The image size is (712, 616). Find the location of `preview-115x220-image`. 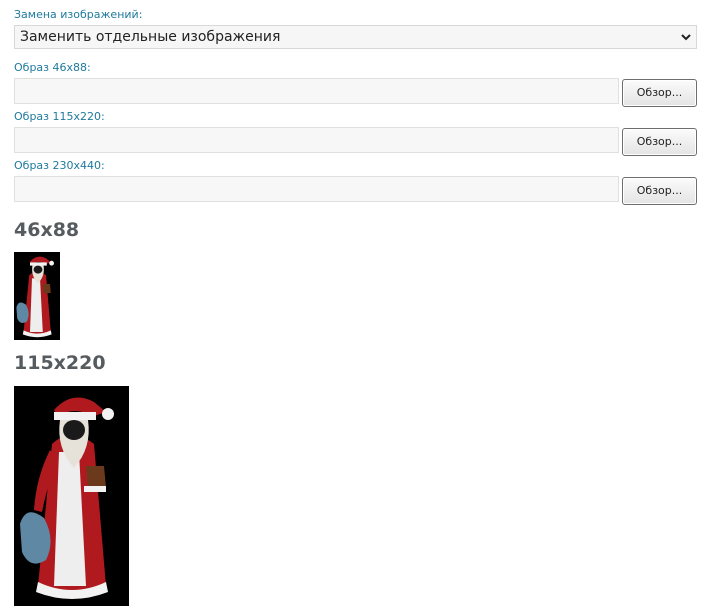

preview-115x220-image is located at coordinates (71, 496).